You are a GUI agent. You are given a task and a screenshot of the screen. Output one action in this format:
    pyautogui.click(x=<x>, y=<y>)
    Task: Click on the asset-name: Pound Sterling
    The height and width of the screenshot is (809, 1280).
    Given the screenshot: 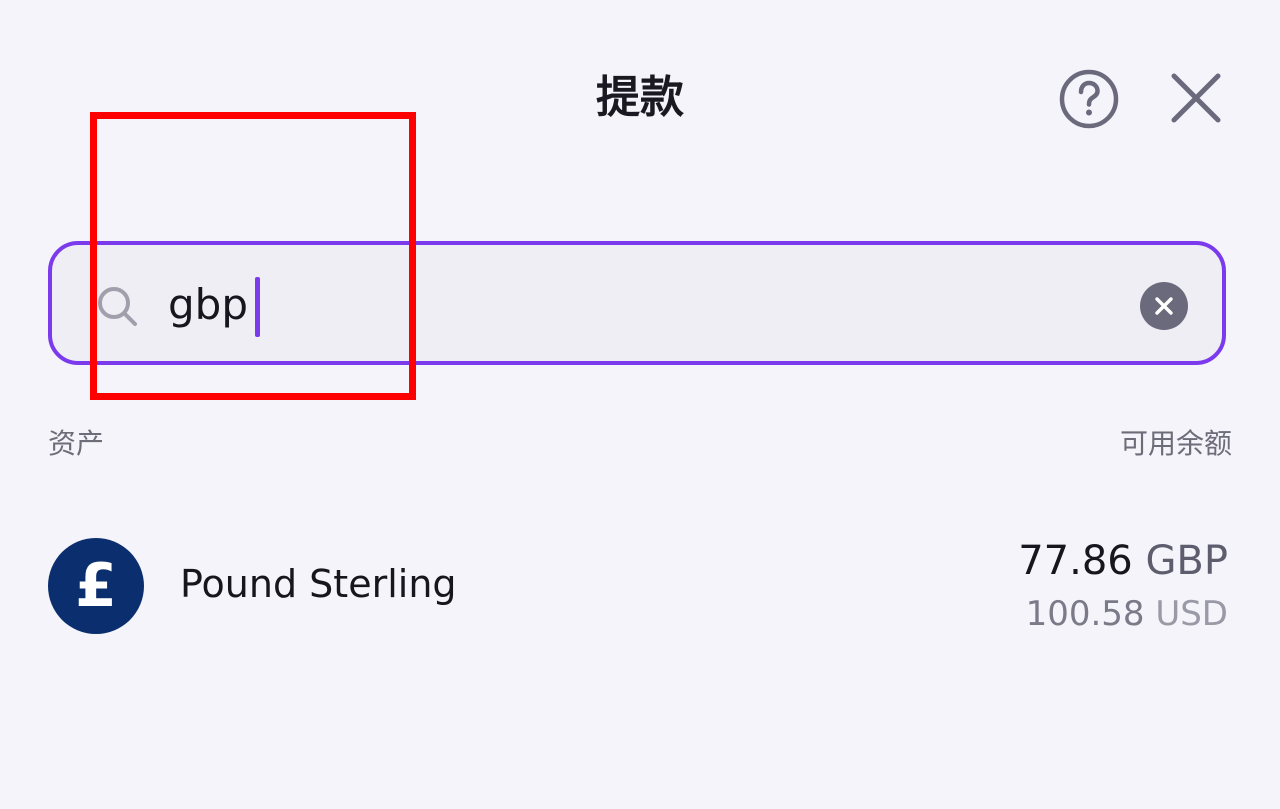 What is the action you would take?
    pyautogui.click(x=318, y=584)
    